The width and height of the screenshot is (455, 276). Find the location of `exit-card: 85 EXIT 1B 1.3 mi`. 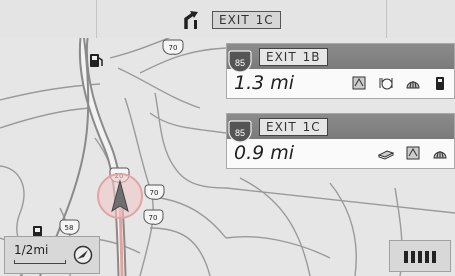

exit-card: 85 EXIT 1B 1.3 mi is located at coordinates (340, 71).